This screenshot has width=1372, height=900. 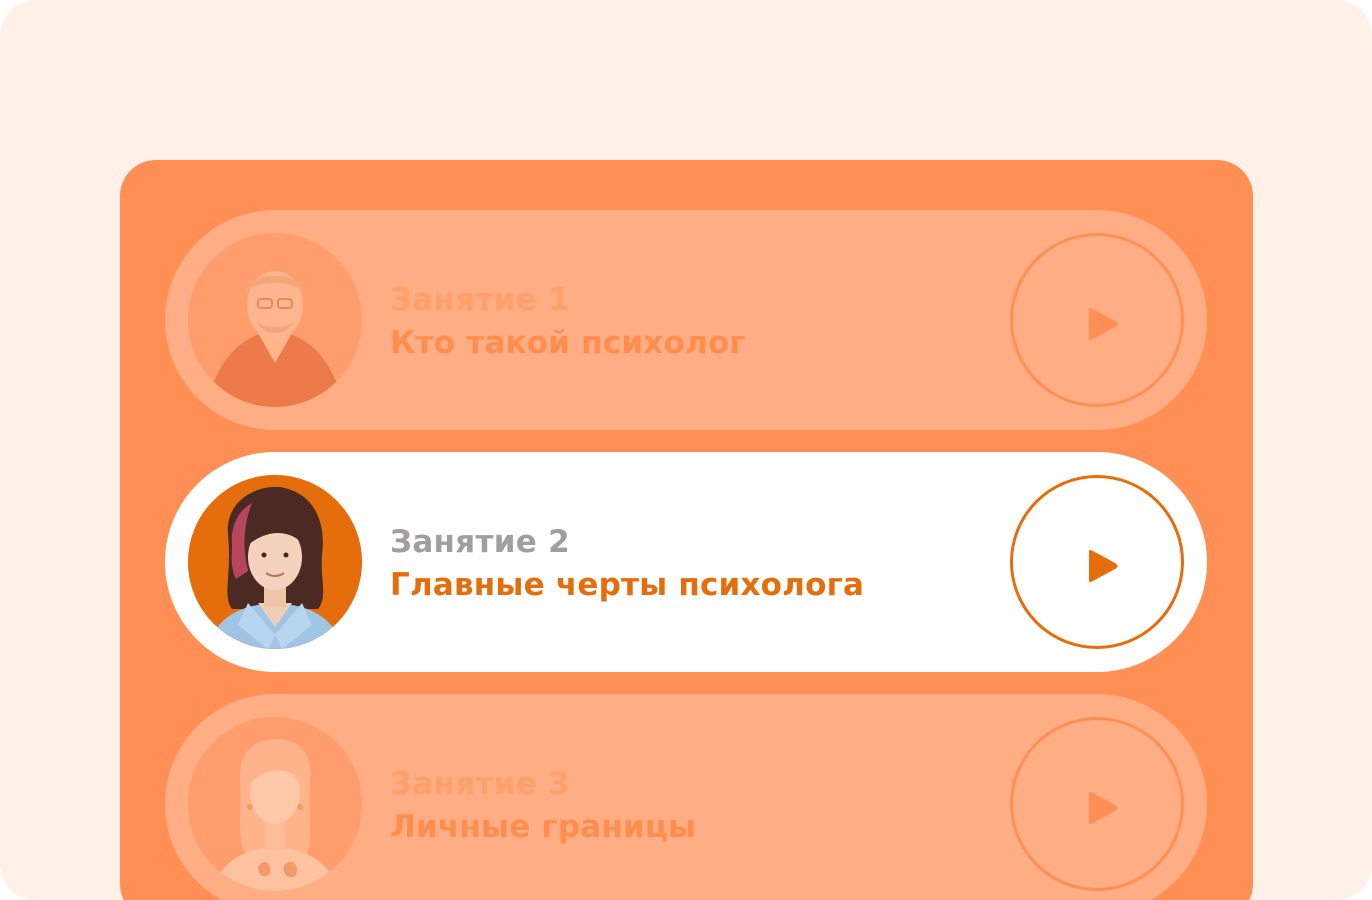 I want to click on lesson-title: Кто такой психолог, so click(x=568, y=343).